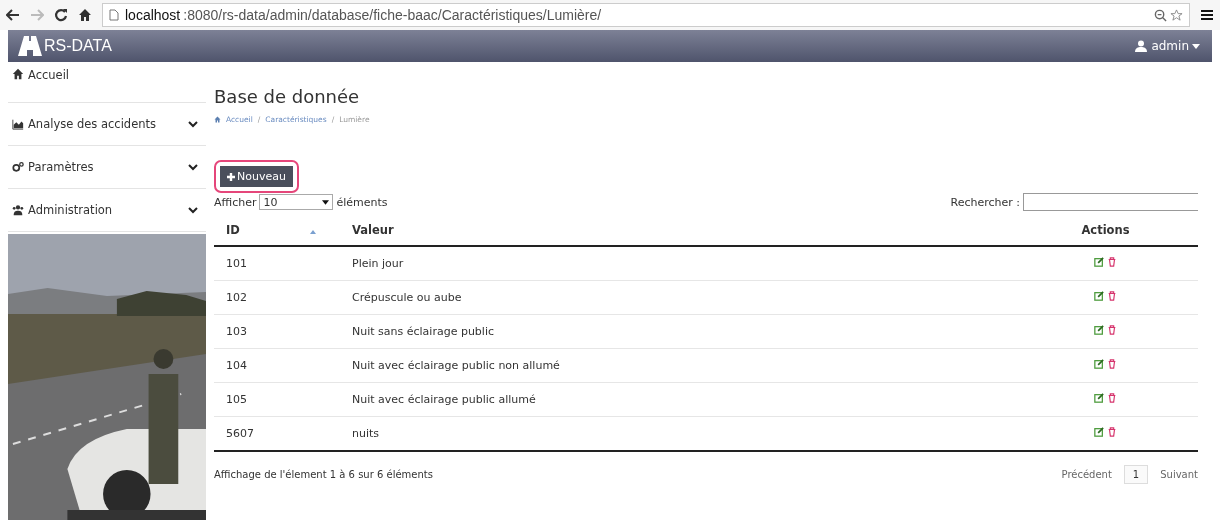  I want to click on search-label: Rechercher :, so click(985, 202).